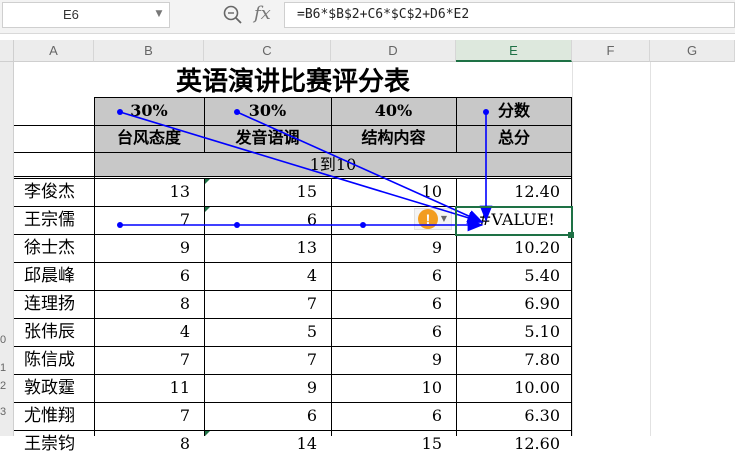  Describe the element at coordinates (54, 360) in the screenshot. I see `name-cell: 陈信成` at that location.